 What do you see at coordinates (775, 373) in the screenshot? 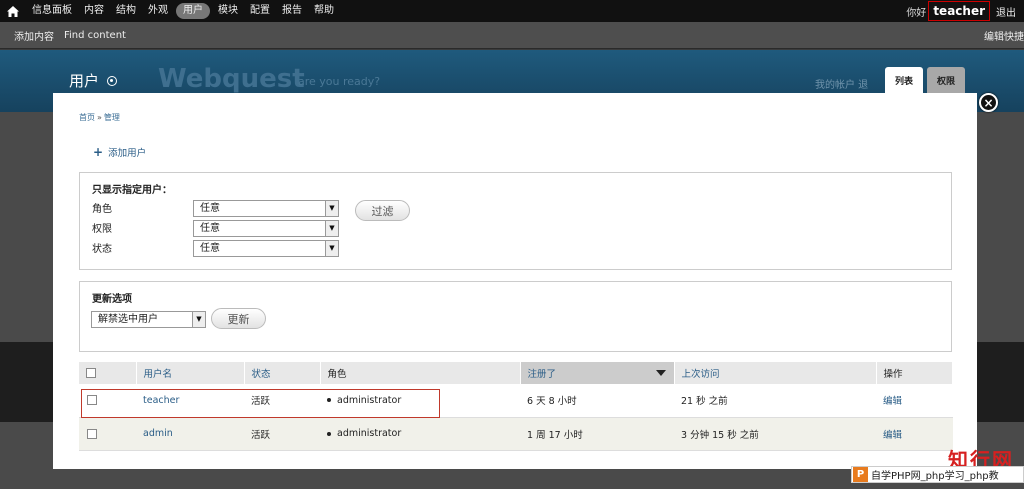
I see `header-last-access: 上次访问` at bounding box center [775, 373].